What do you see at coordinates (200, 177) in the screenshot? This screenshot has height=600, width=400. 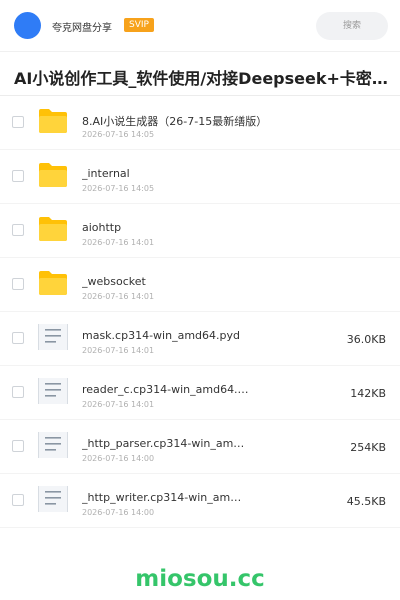 I see `list-item: _internal 2026-07-16 14:05` at bounding box center [200, 177].